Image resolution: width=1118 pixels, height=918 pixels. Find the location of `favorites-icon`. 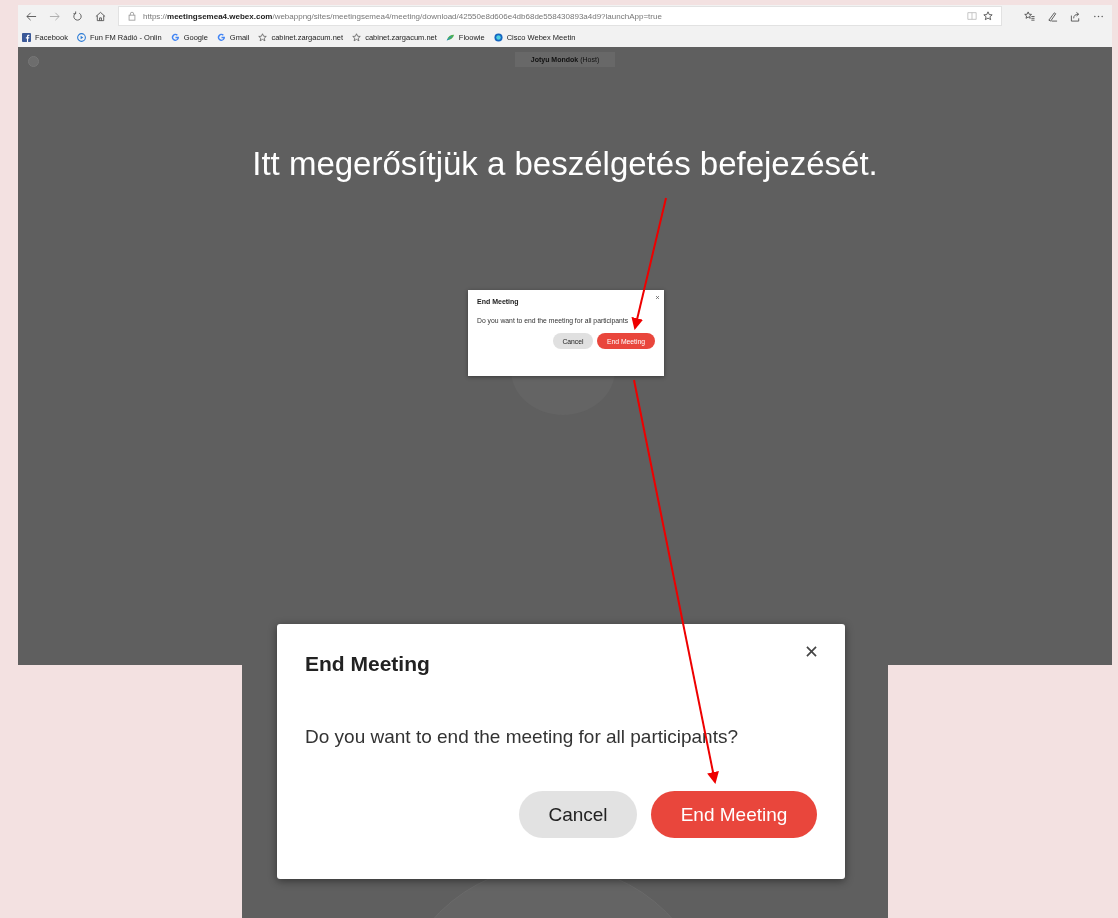

favorites-icon is located at coordinates (1029, 16).